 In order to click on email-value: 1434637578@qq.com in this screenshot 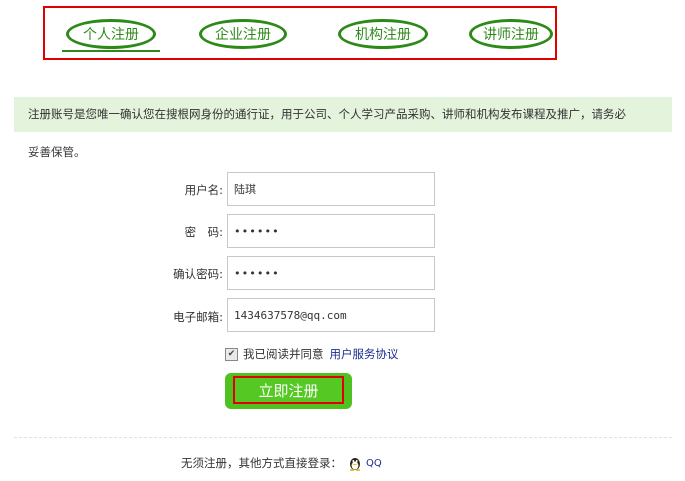, I will do `click(290, 315)`.